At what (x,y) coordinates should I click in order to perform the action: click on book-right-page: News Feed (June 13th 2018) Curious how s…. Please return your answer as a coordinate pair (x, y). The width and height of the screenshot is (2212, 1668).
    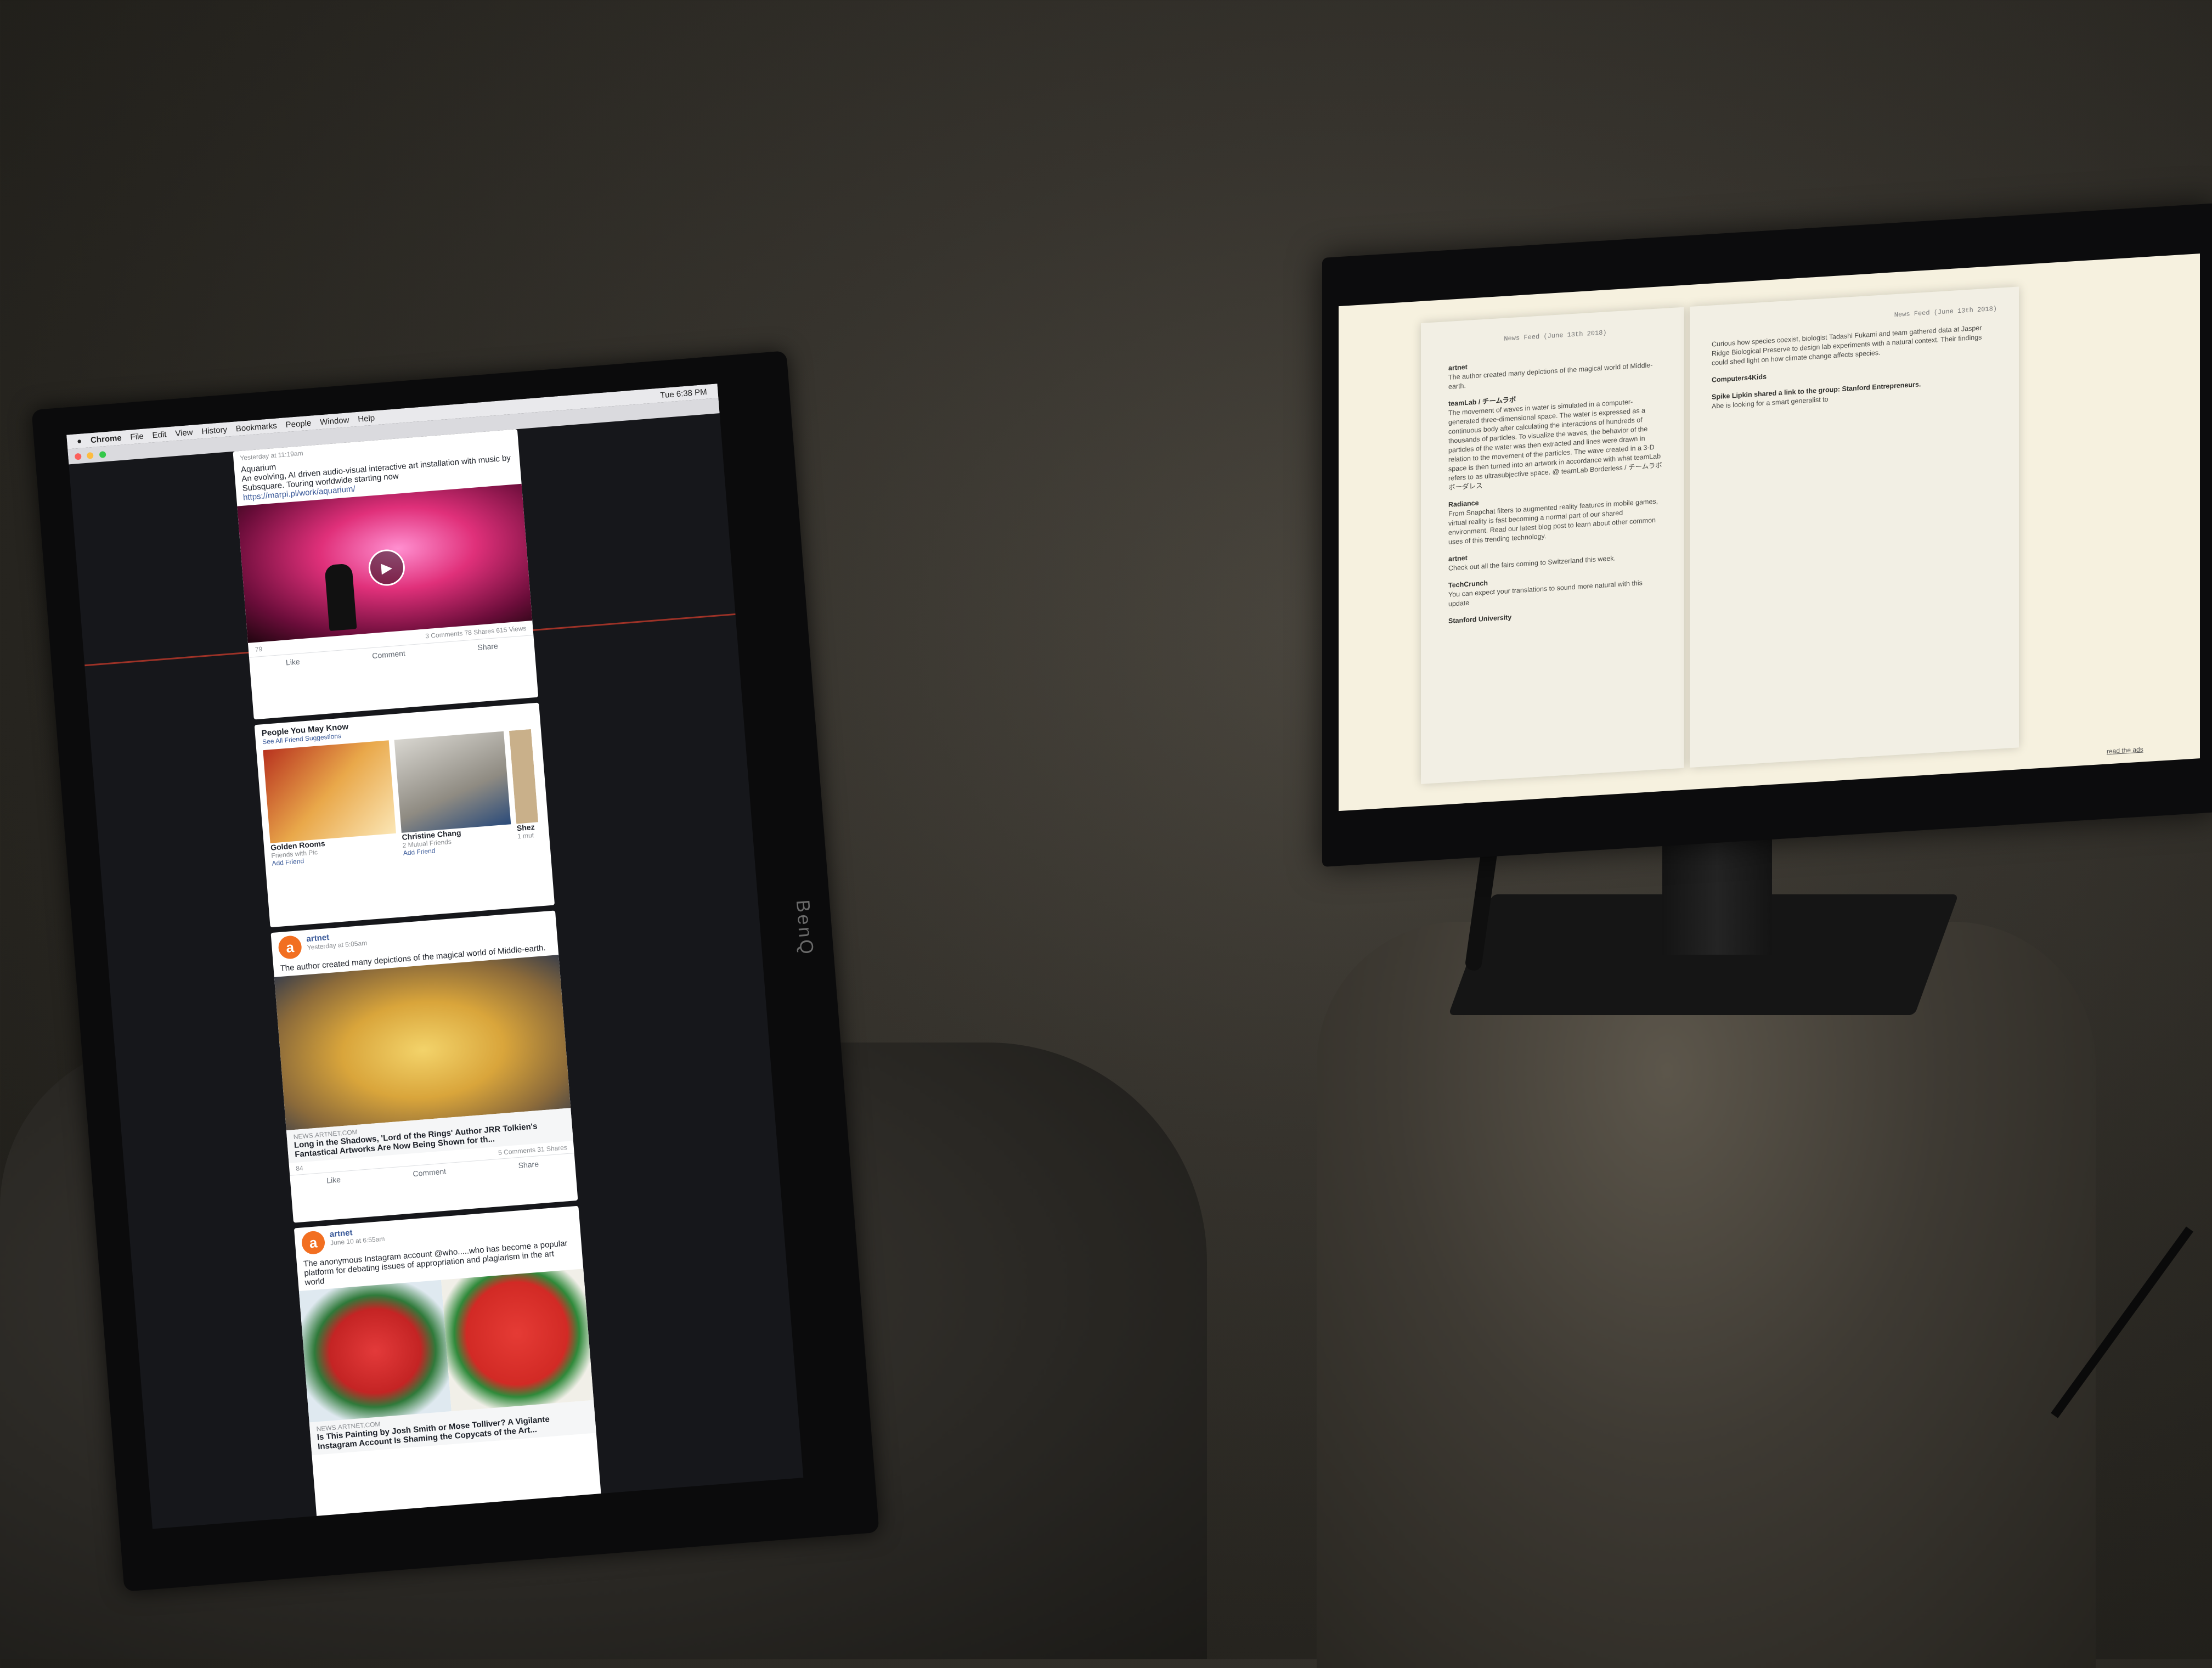
    Looking at the image, I should click on (1854, 527).